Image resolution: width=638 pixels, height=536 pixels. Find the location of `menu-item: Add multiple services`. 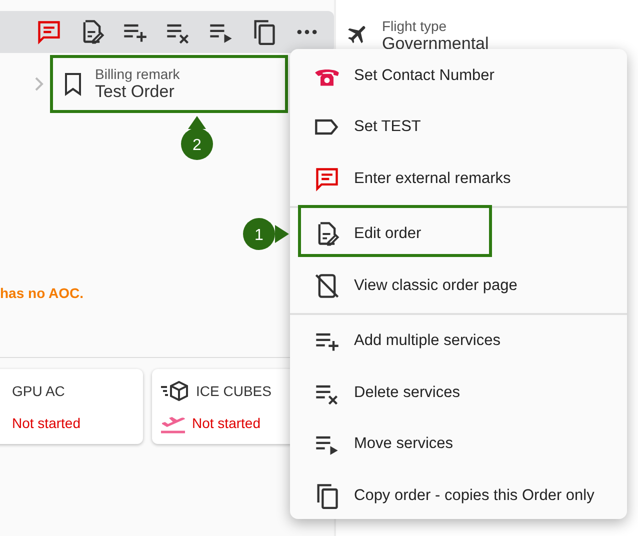

menu-item: Add multiple services is located at coordinates (458, 341).